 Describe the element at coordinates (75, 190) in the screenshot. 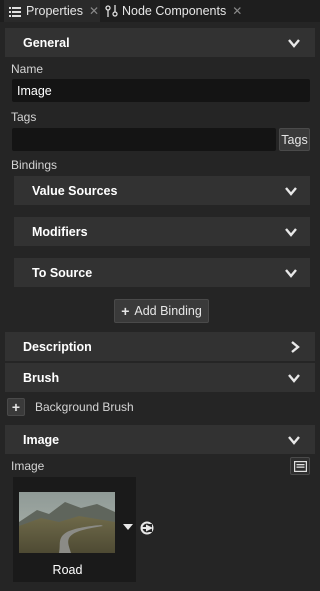

I see `binding-group-value-sources-title: Value Sources` at that location.